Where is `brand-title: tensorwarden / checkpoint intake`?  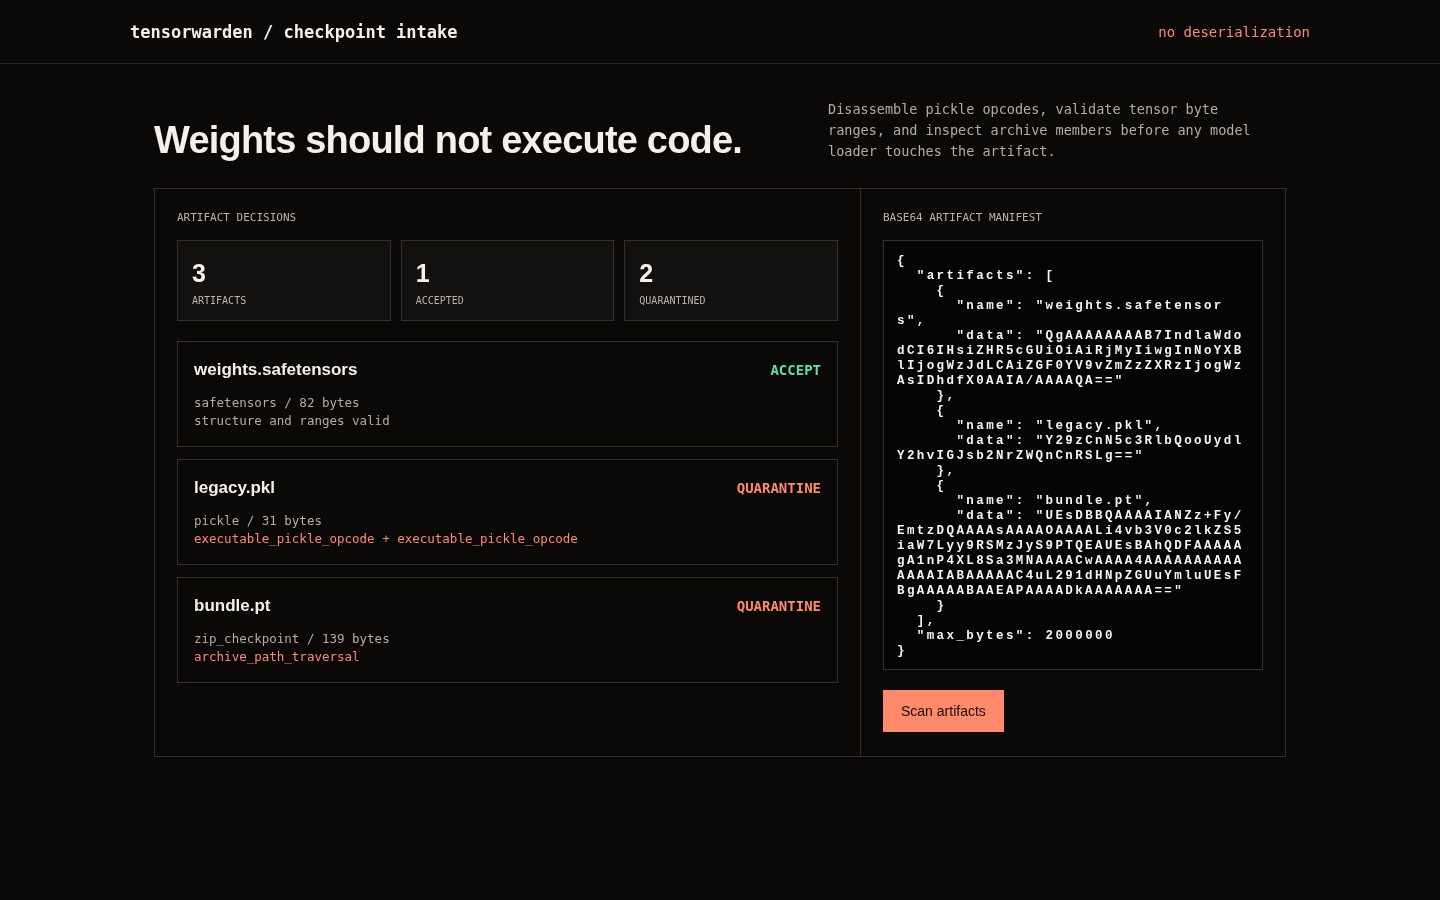
brand-title: tensorwarden / checkpoint intake is located at coordinates (294, 31).